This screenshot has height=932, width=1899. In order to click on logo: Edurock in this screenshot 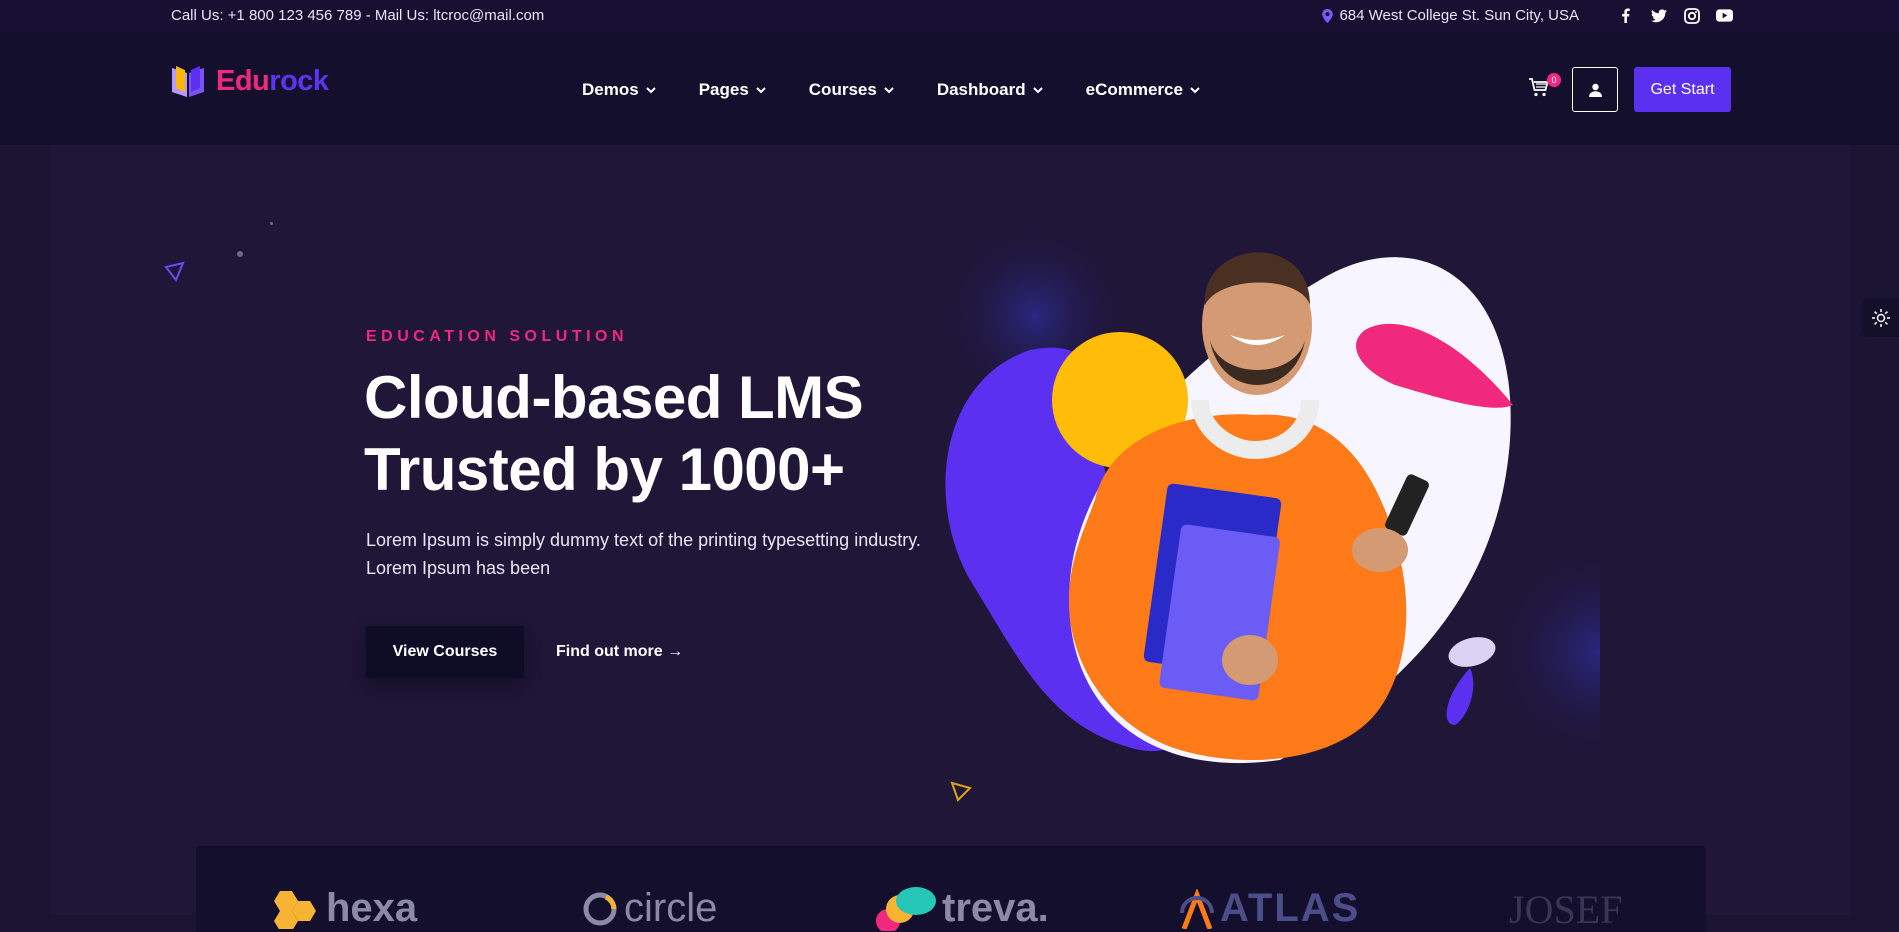, I will do `click(249, 81)`.